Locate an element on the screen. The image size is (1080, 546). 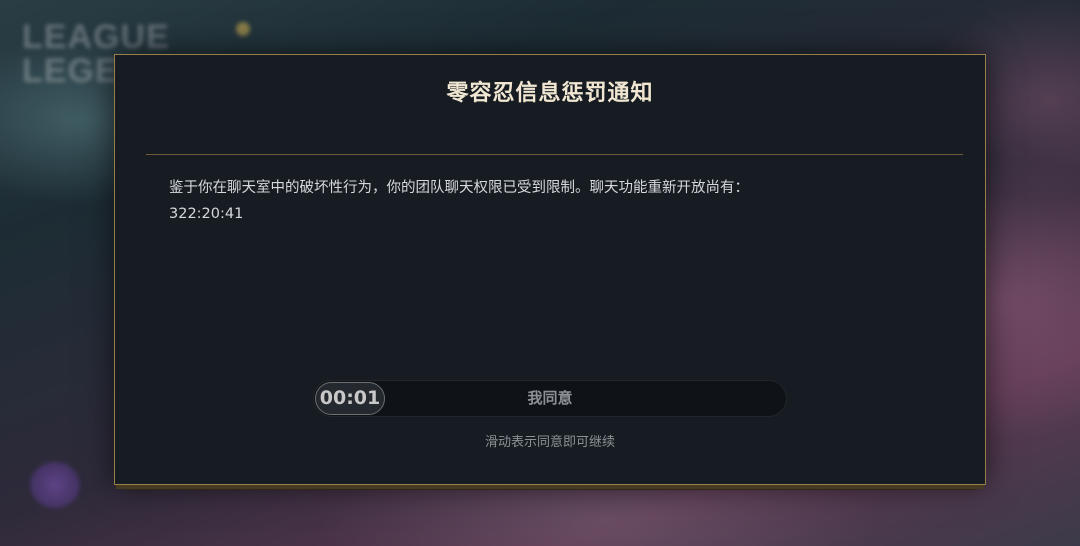
star-icon is located at coordinates (243, 29).